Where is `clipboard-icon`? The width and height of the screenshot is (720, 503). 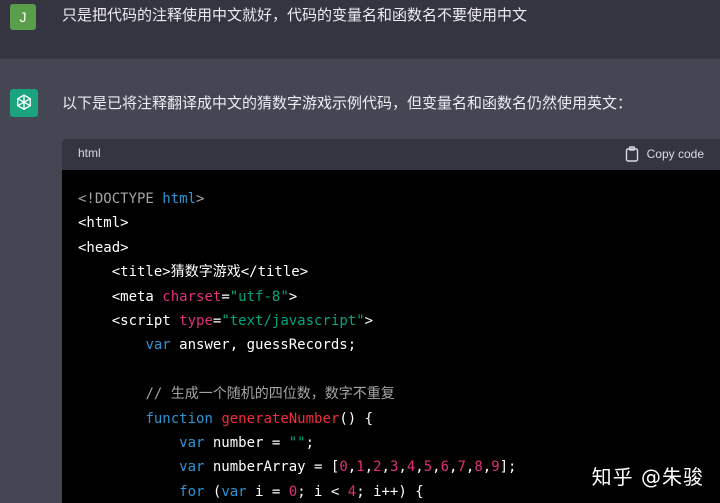
clipboard-icon is located at coordinates (632, 154).